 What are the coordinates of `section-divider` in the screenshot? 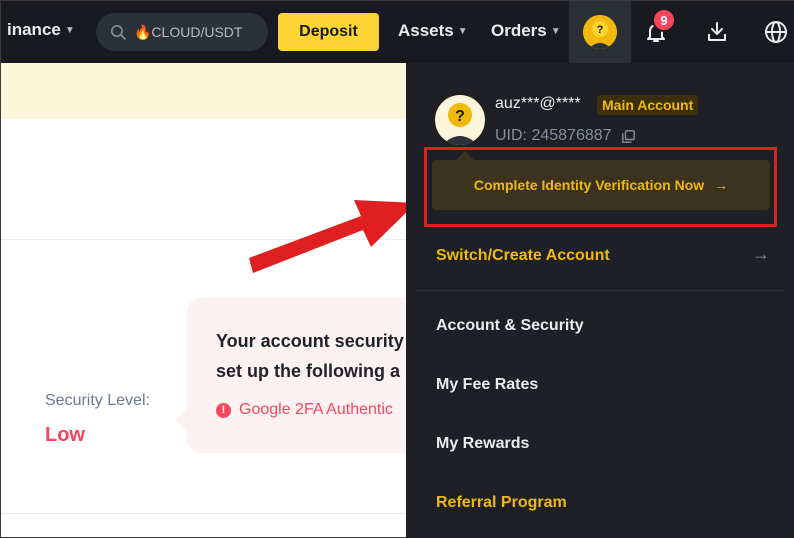 It's located at (203, 513).